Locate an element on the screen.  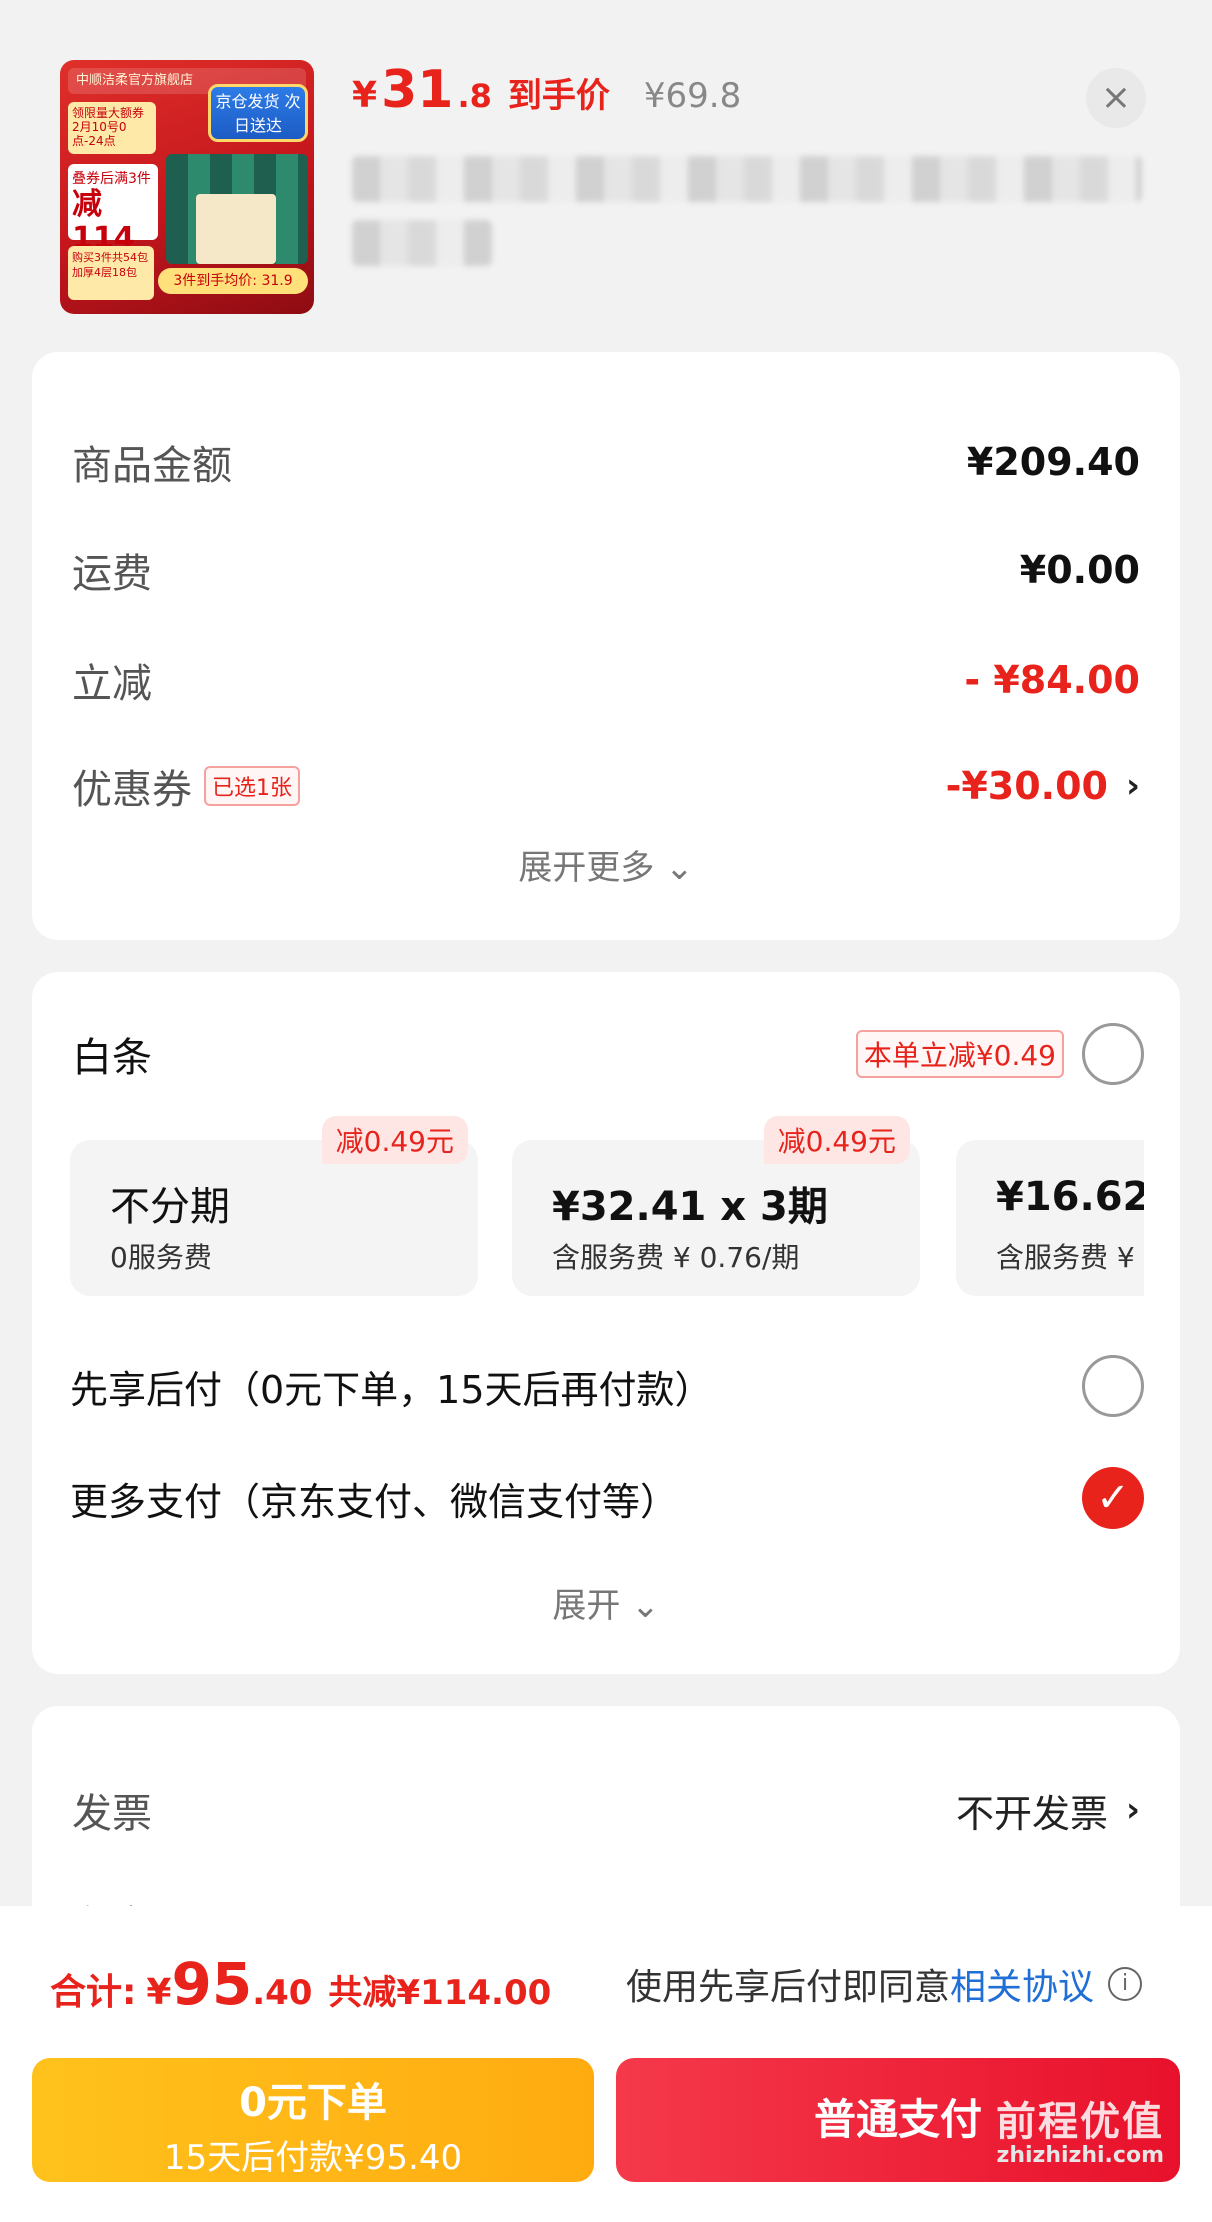
normal-pay-label: 普通支付 is located at coordinates (897, 2119).